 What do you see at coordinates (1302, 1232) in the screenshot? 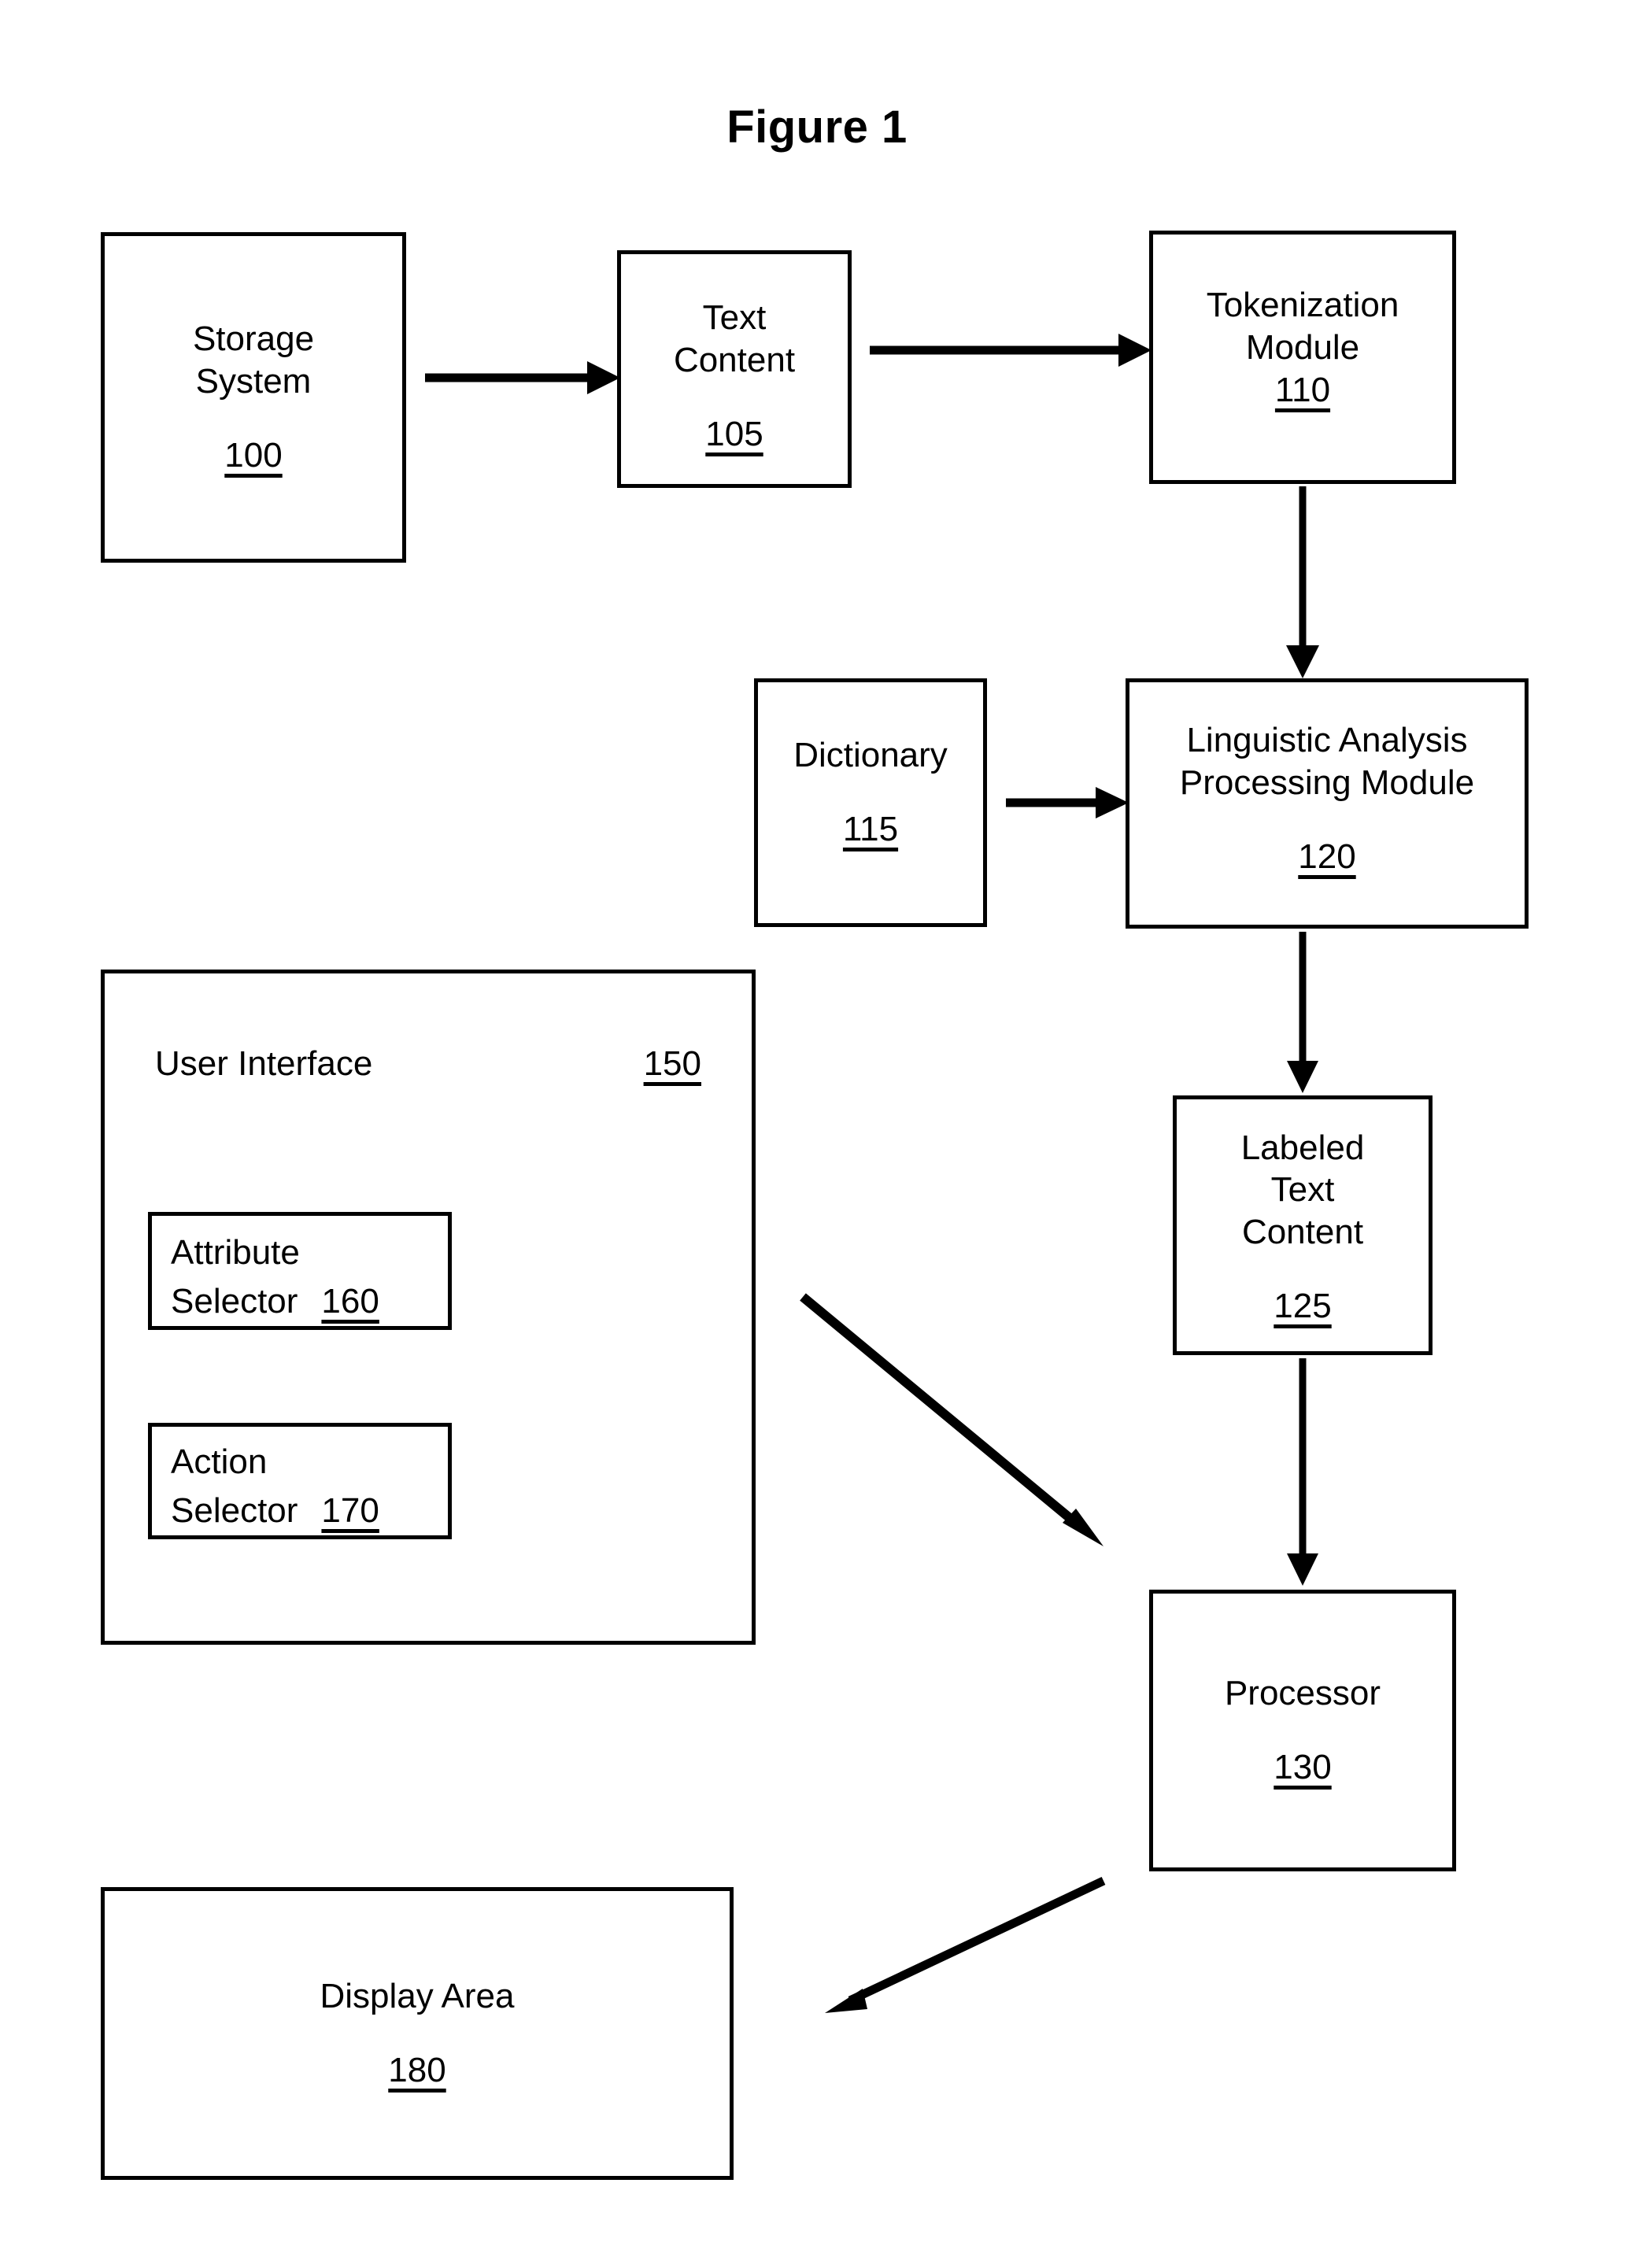
I see `labeled-text-content-label-3: Content` at bounding box center [1302, 1232].